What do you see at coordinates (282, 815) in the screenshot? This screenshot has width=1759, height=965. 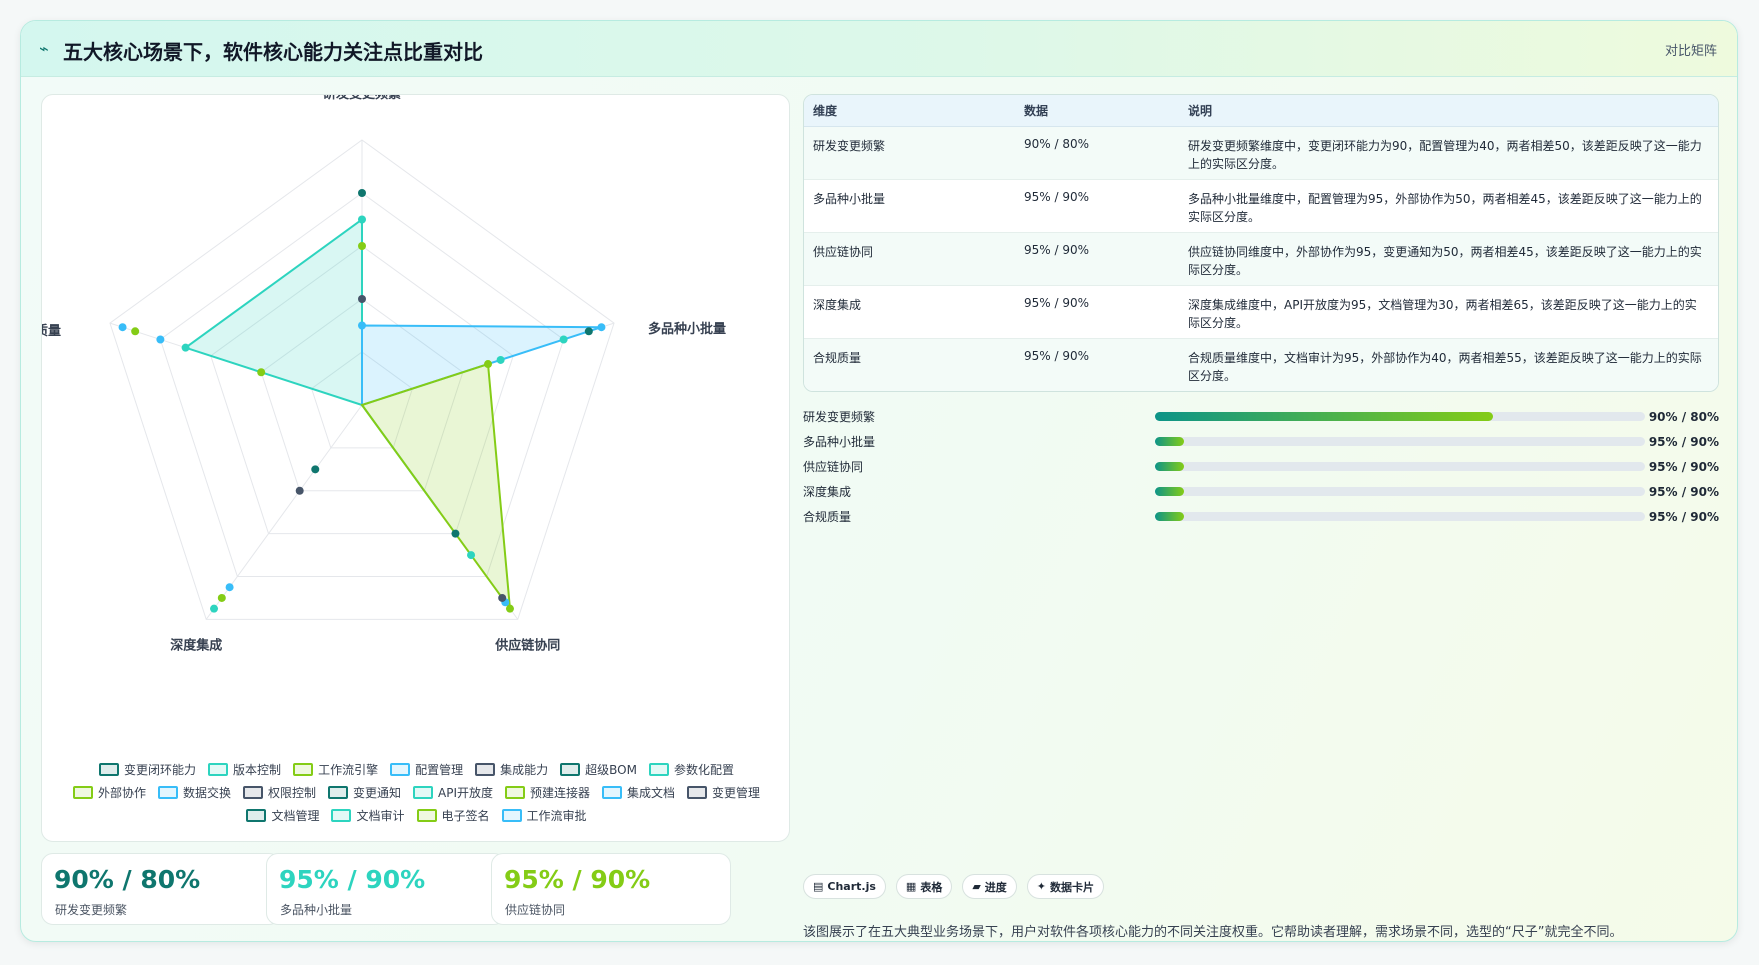 I see `legend-item: 文档管理` at bounding box center [282, 815].